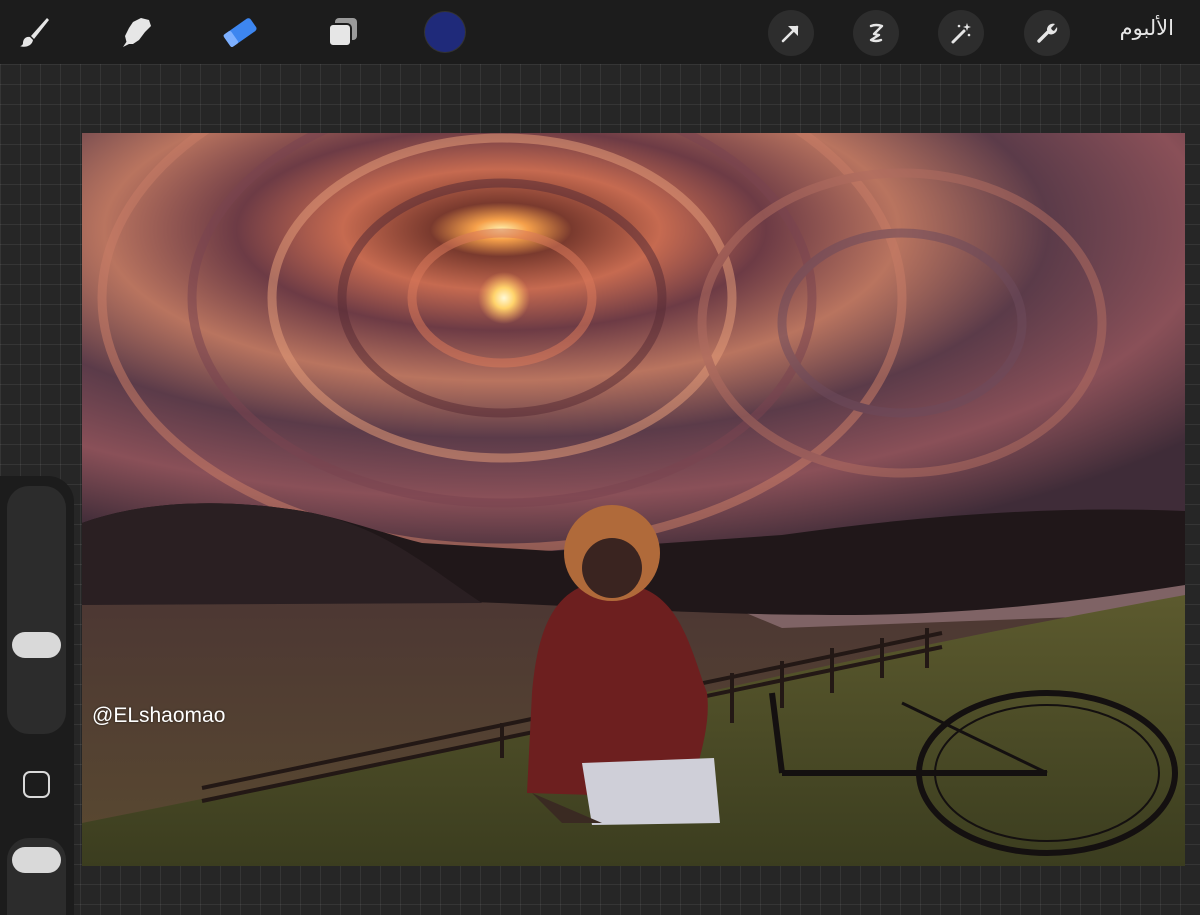 The image size is (1200, 915). Describe the element at coordinates (1147, 28) in the screenshot. I see `gallery-button: الألبوم` at that location.